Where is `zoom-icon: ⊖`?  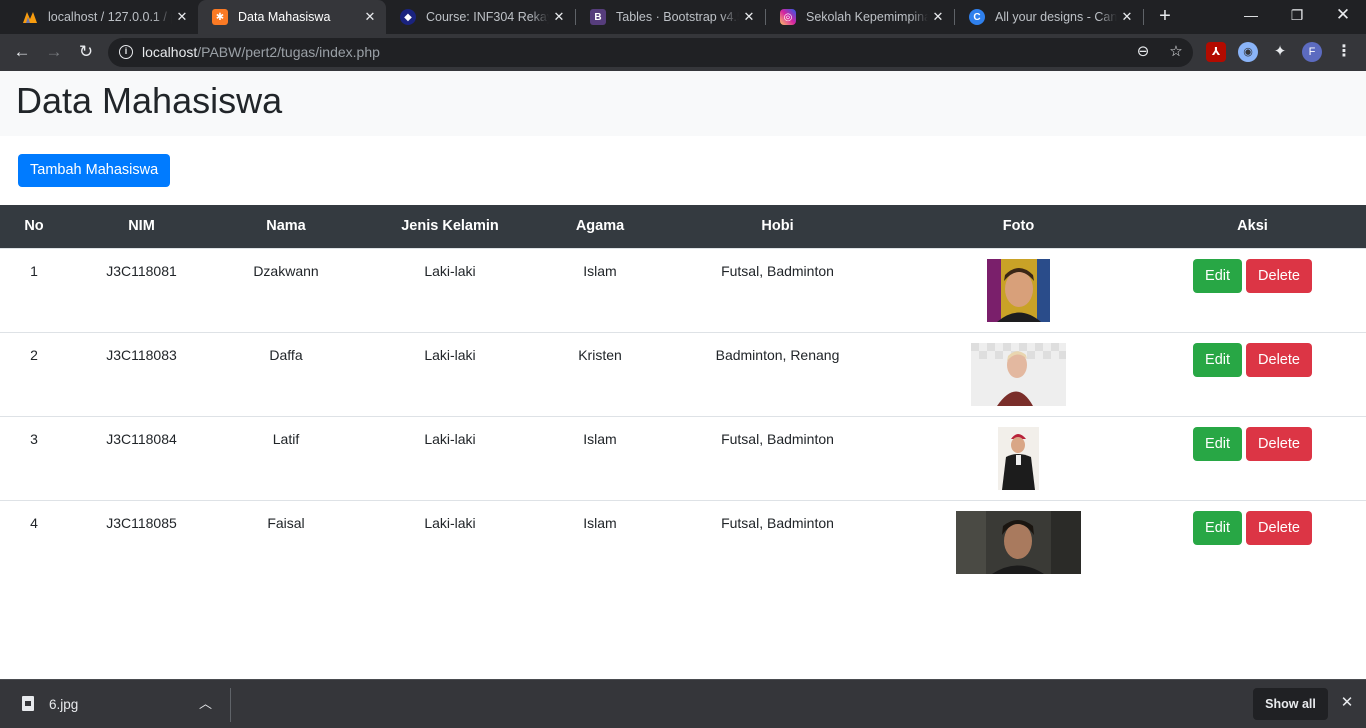
zoom-icon: ⊖ is located at coordinates (1143, 52).